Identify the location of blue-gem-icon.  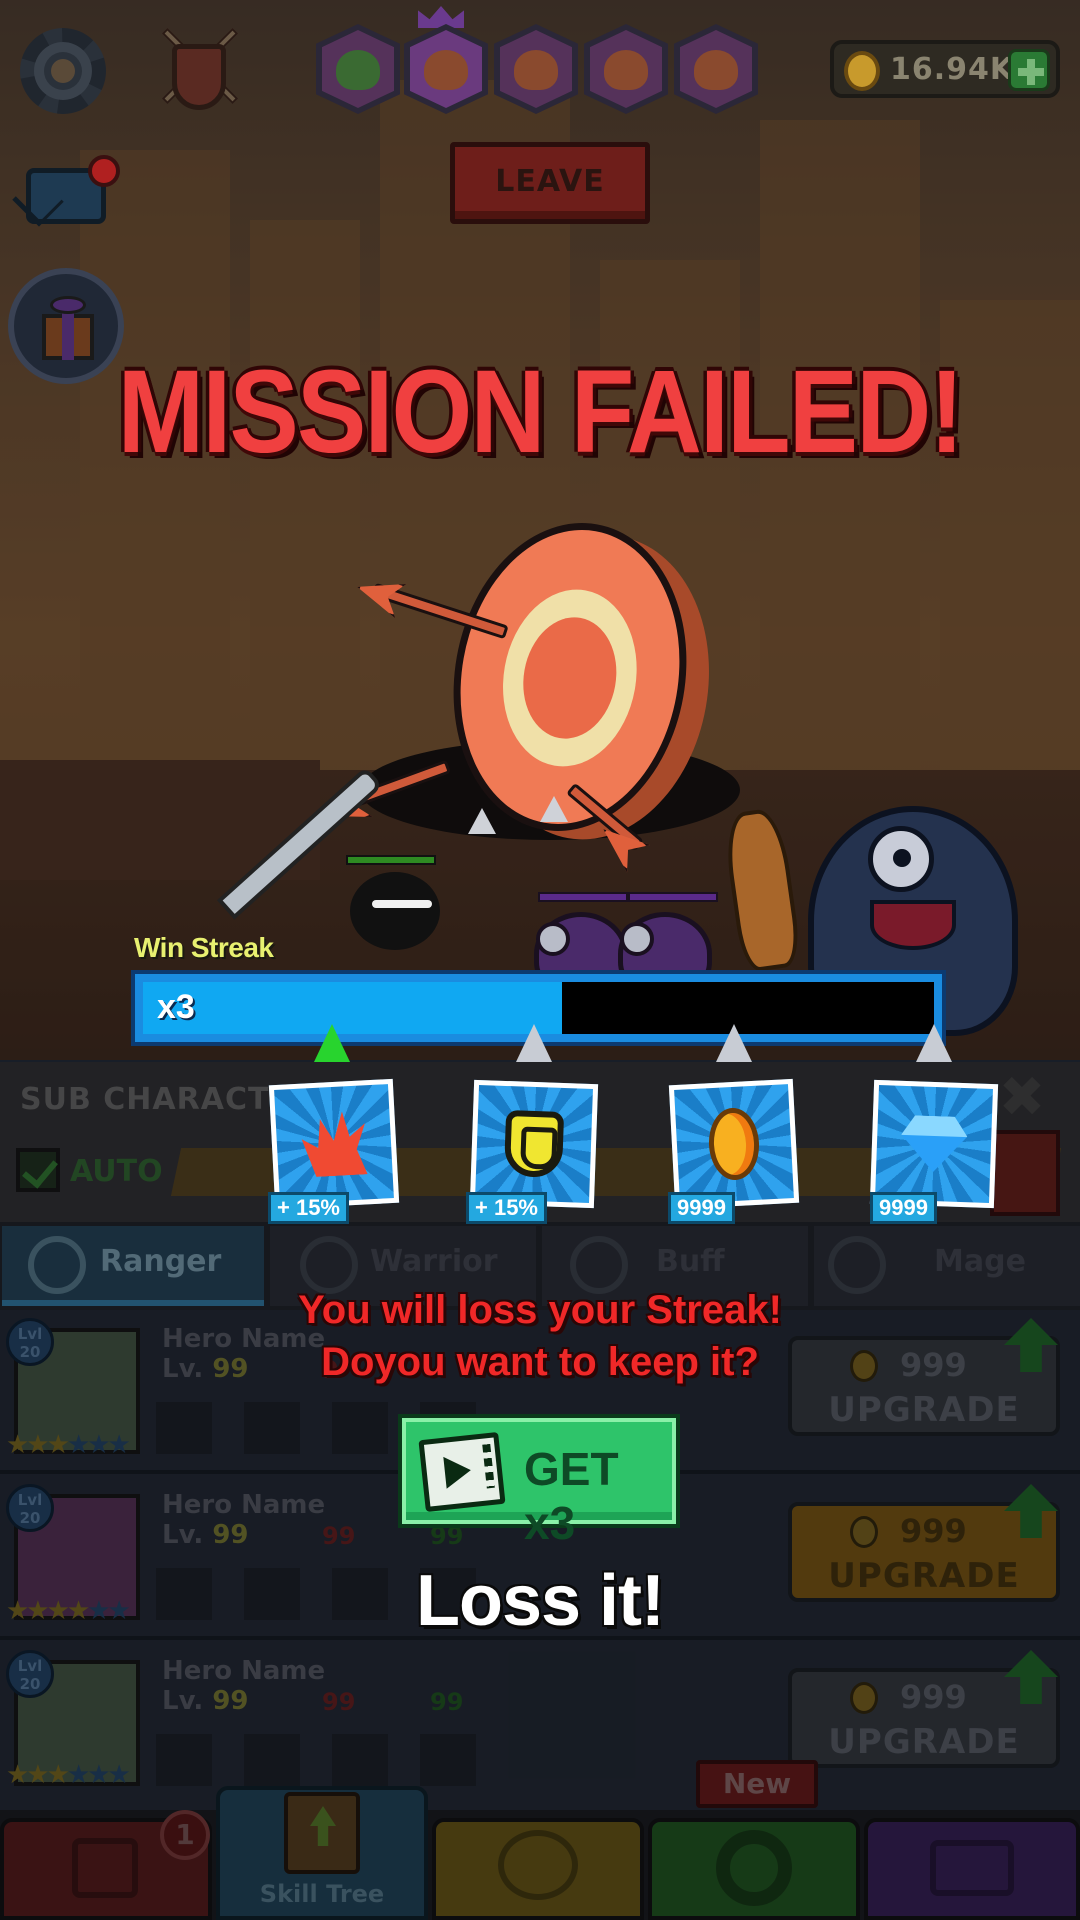
(934, 1144).